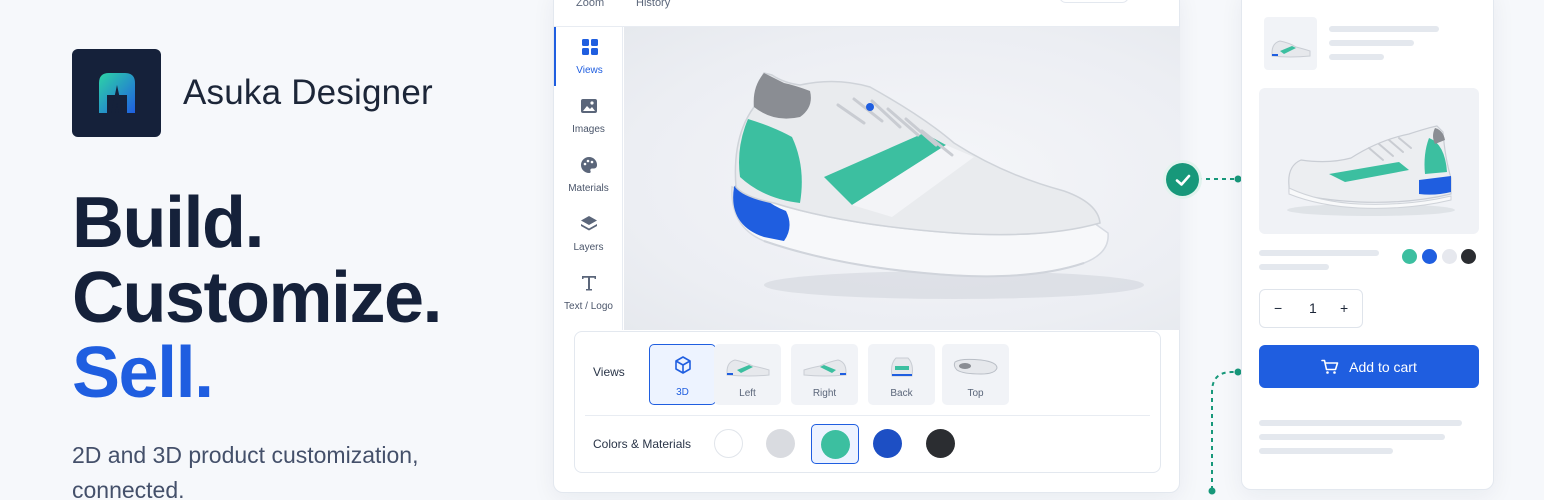 The height and width of the screenshot is (500, 1544). What do you see at coordinates (1291, 49) in the screenshot?
I see `sneaker-mini-icon` at bounding box center [1291, 49].